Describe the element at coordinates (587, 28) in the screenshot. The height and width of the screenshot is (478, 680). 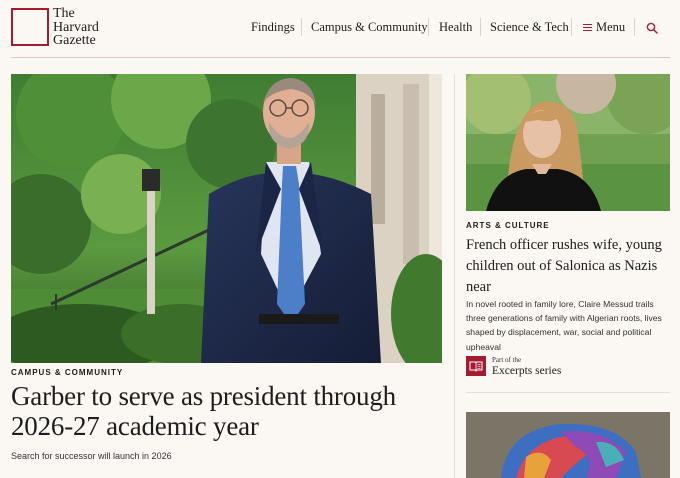
I see `hamburger-icon` at that location.